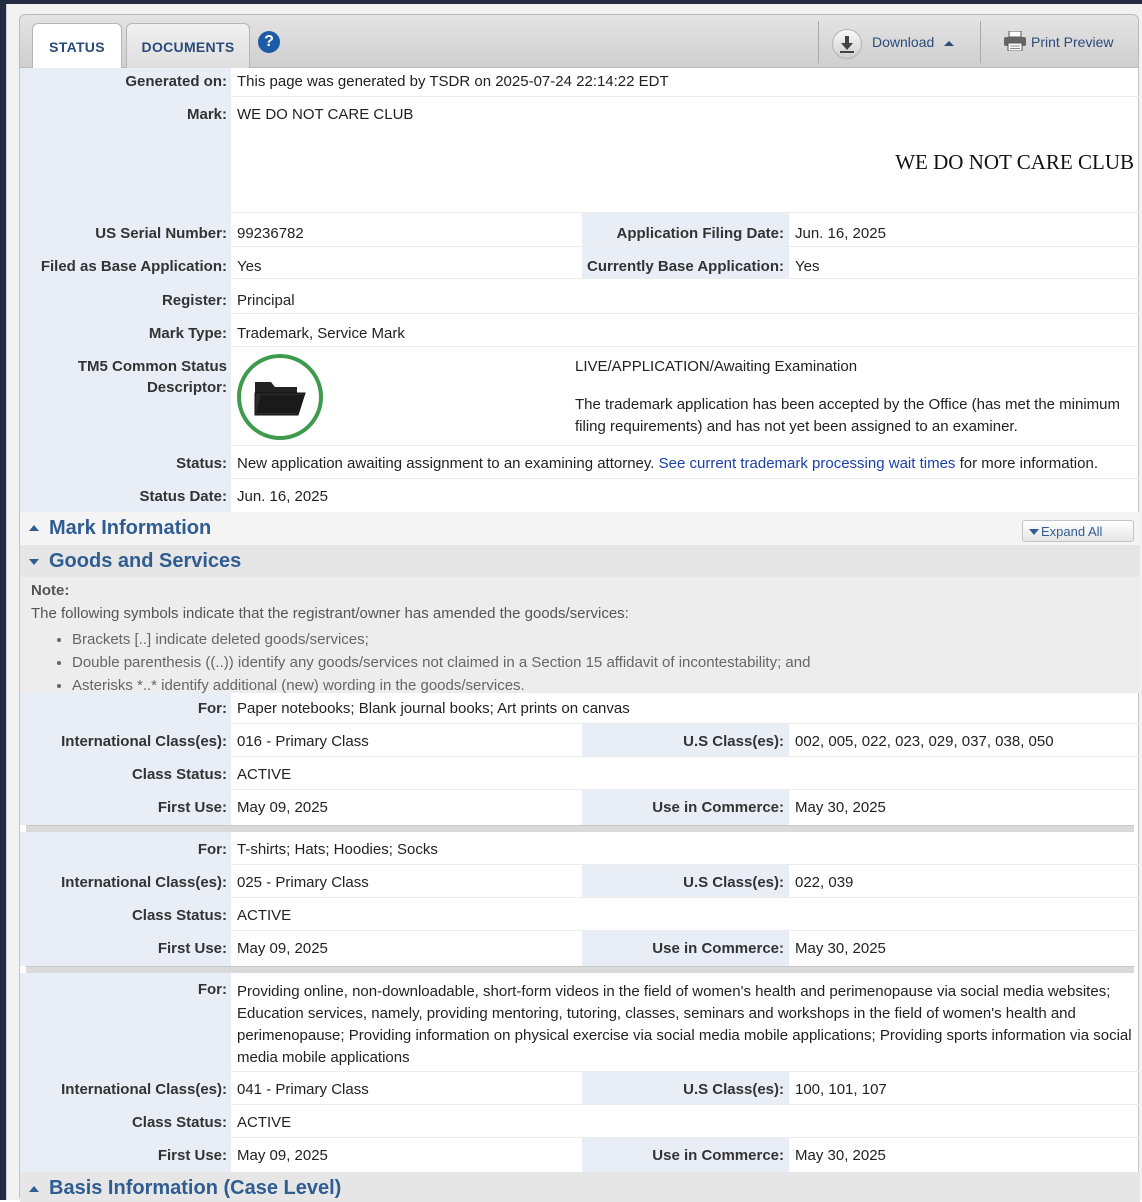 The image size is (1142, 1202). Describe the element at coordinates (580, 561) in the screenshot. I see `goods-services-header: Goods and Services` at that location.